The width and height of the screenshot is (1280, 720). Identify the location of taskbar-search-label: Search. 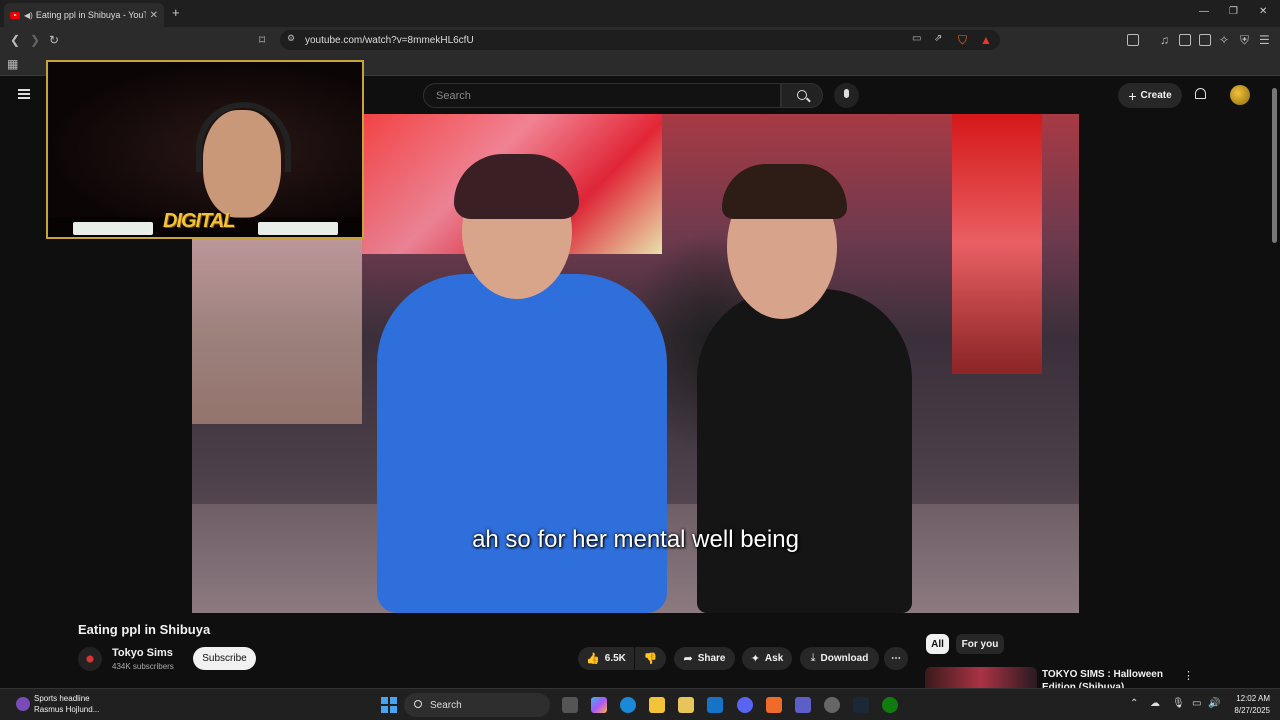
(446, 705).